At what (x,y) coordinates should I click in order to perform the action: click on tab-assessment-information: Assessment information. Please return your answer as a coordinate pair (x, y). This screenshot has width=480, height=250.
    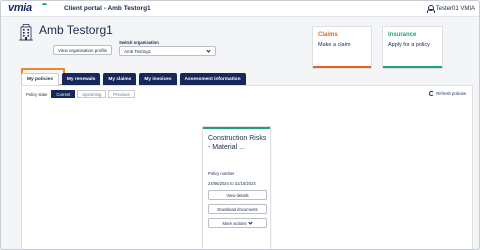
    Looking at the image, I should click on (212, 79).